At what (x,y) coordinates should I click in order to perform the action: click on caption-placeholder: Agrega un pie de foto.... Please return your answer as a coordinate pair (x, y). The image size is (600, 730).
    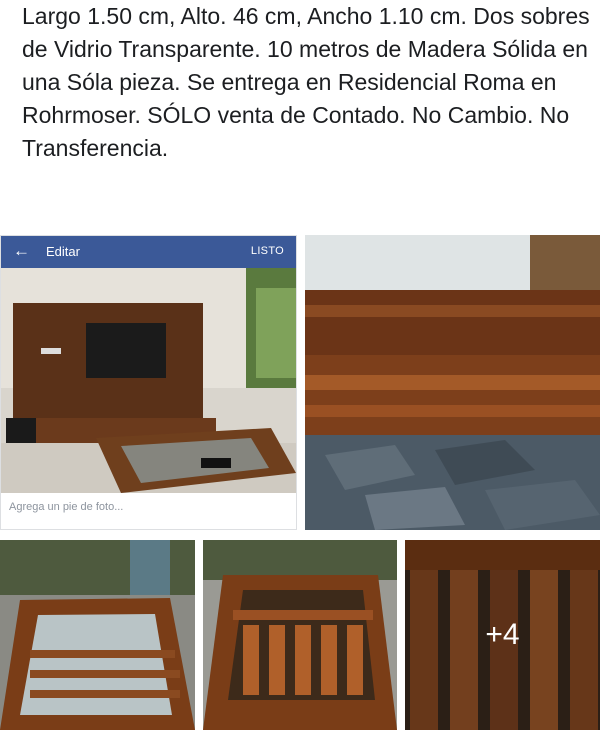
    Looking at the image, I should click on (66, 507).